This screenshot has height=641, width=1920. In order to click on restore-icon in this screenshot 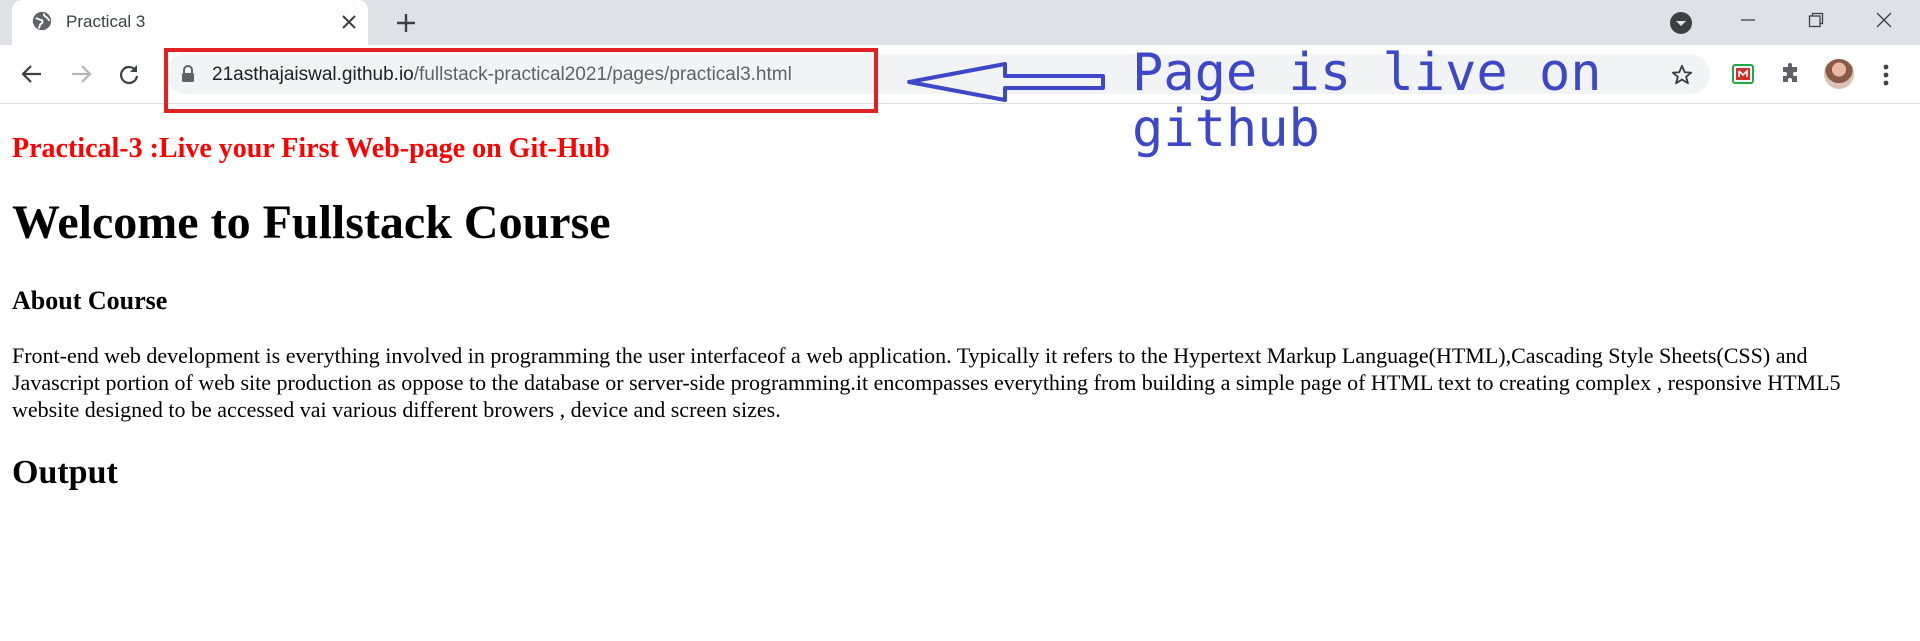, I will do `click(1816, 20)`.